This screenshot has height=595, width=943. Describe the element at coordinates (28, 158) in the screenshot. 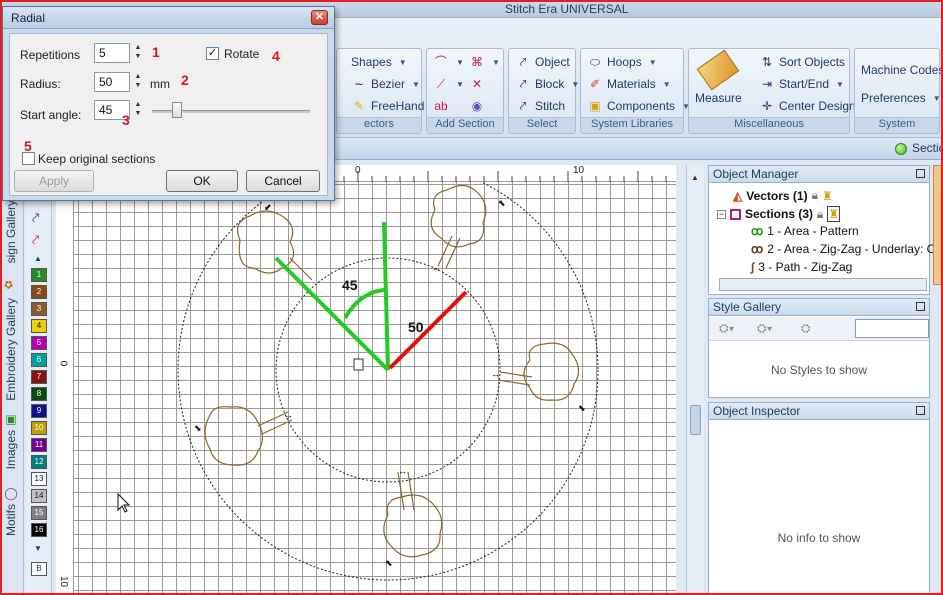

I see `keep-original-checkbox` at that location.